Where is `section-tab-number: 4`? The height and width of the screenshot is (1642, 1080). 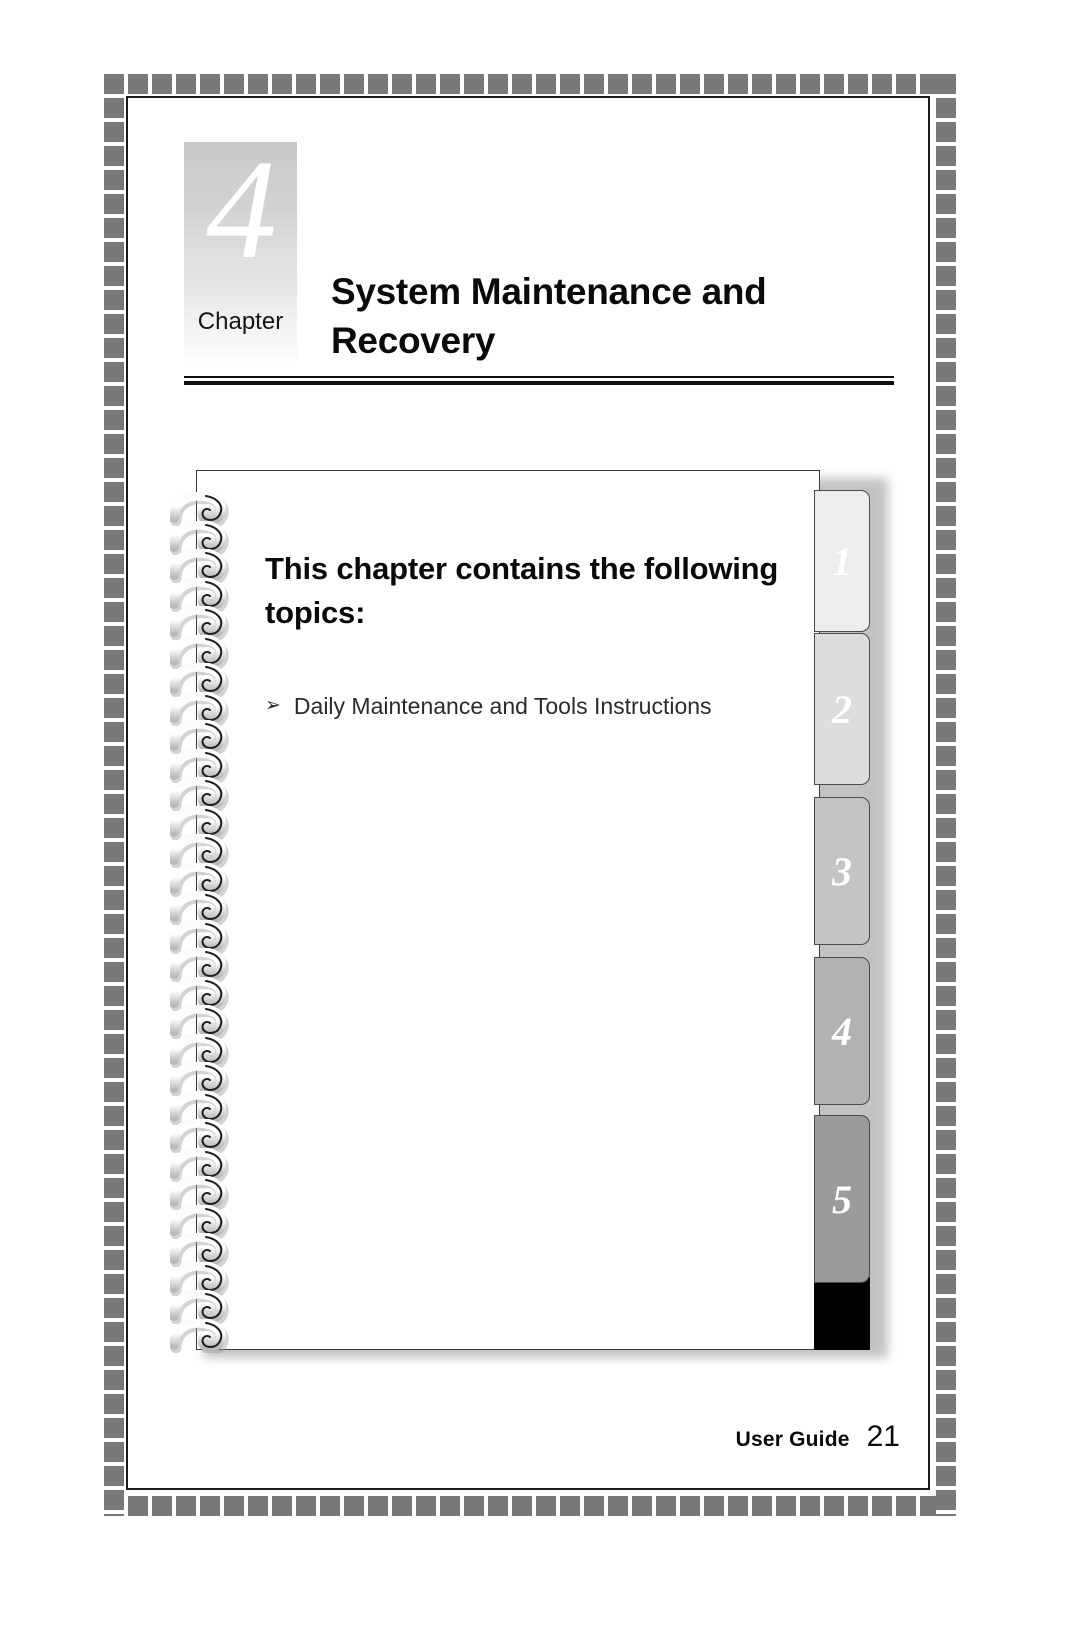 section-tab-number: 4 is located at coordinates (842, 1031).